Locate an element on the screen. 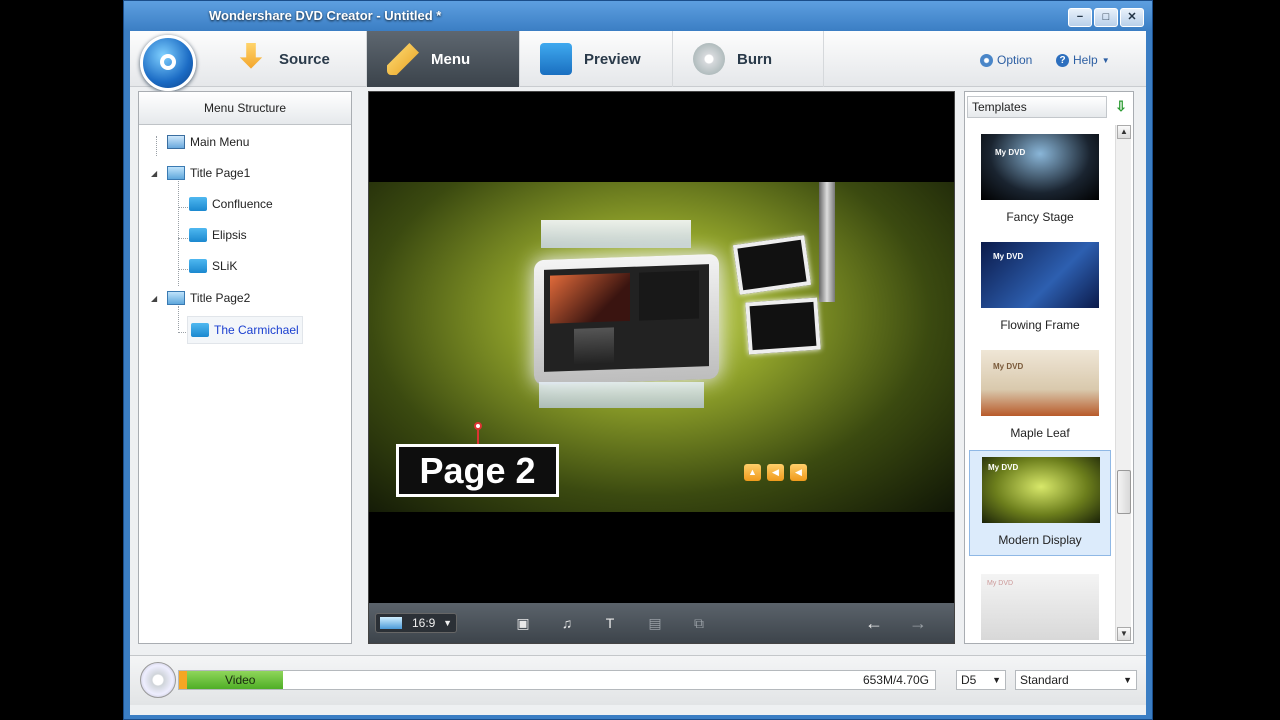 This screenshot has height=720, width=1280. tree-item-label: Elipsis is located at coordinates (229, 235).